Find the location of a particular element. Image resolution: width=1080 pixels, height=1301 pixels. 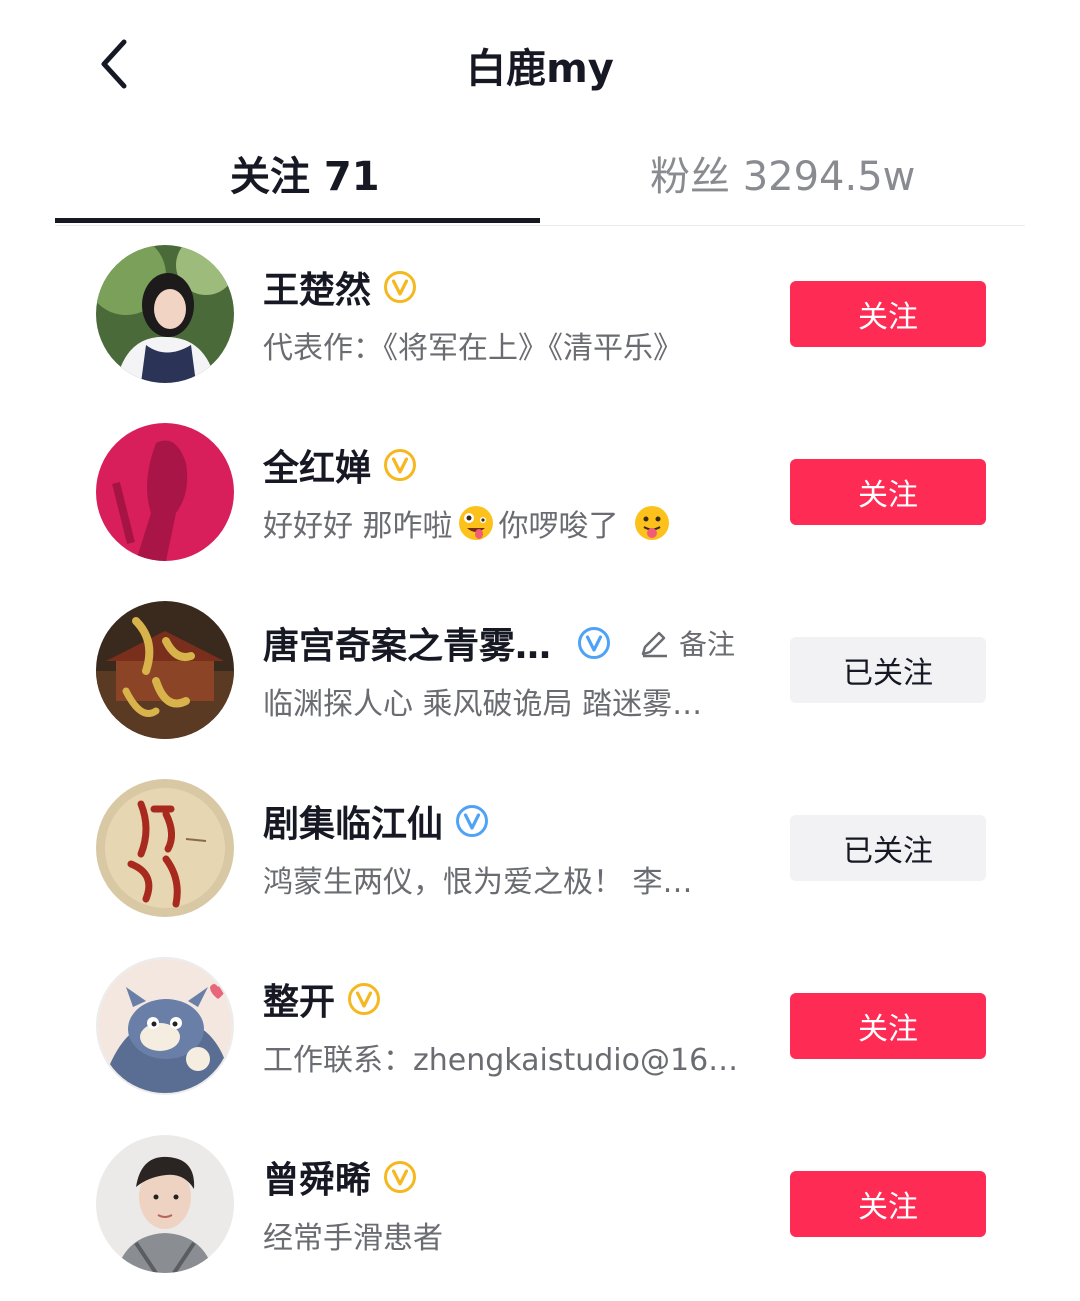

user-name: 王楚然 is located at coordinates (317, 287).